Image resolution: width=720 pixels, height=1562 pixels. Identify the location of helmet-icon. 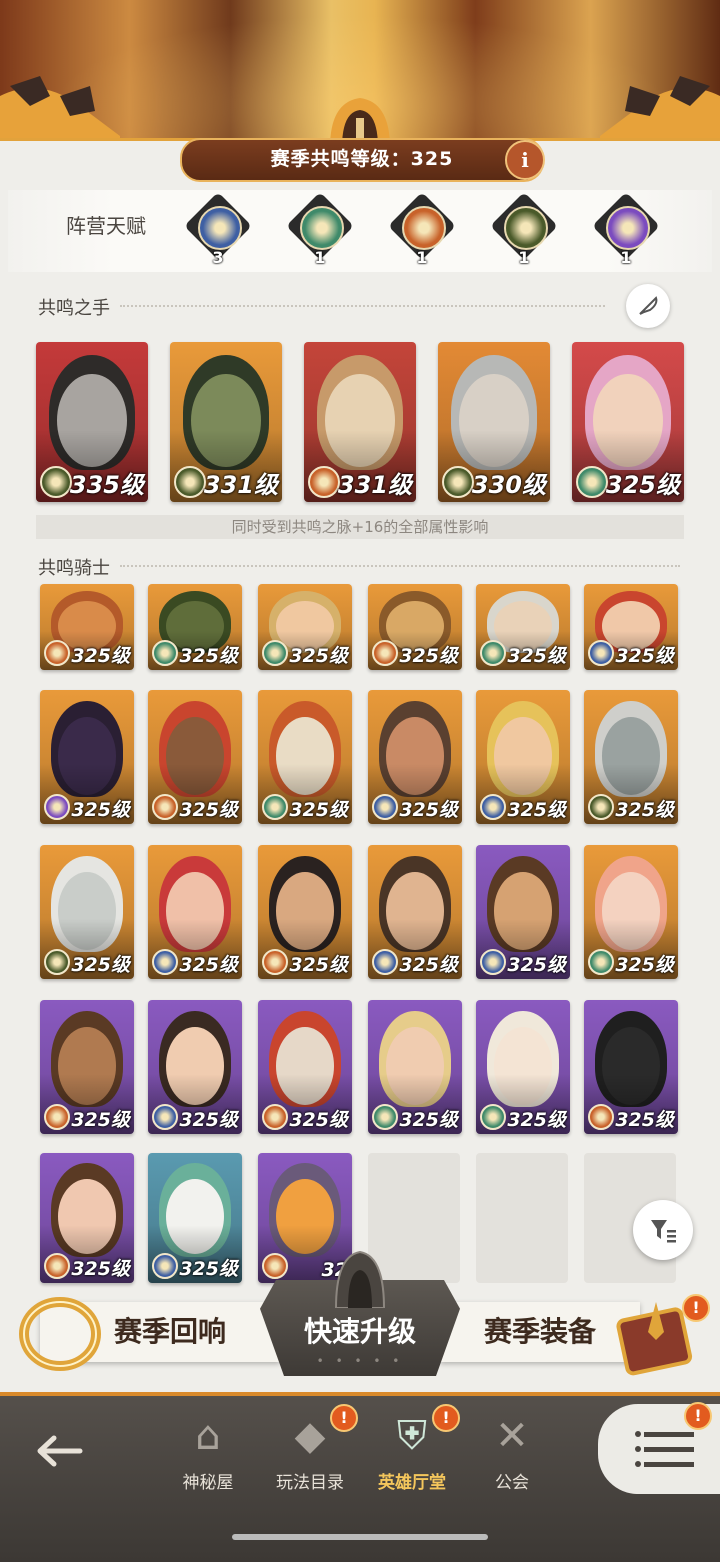
(360, 1279).